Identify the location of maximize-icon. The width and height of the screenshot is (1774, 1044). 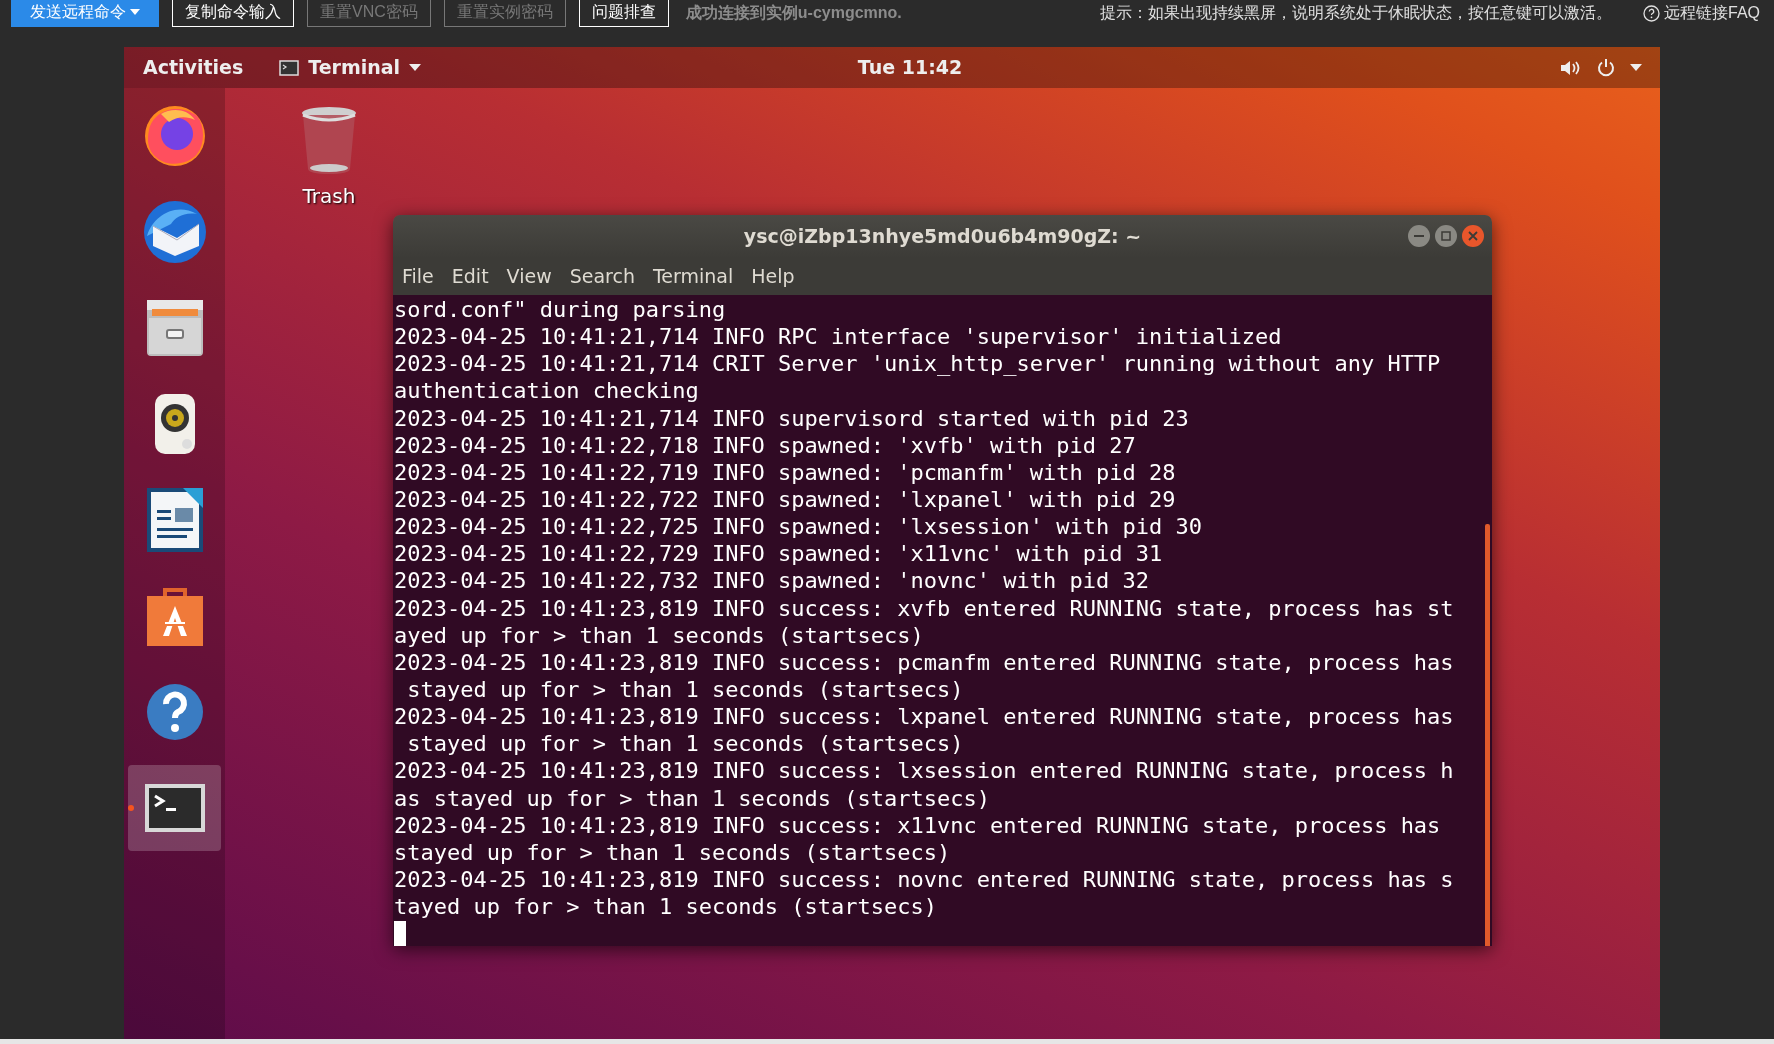
(1446, 236).